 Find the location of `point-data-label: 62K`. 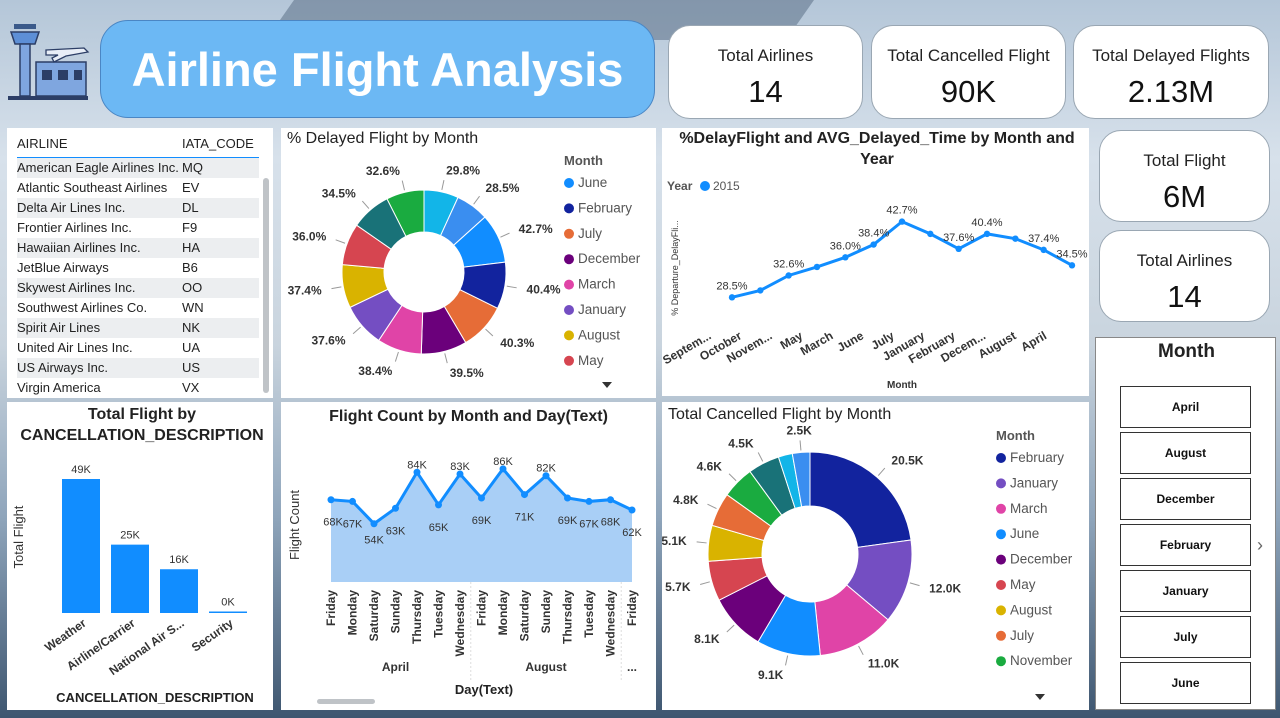

point-data-label: 62K is located at coordinates (632, 533).